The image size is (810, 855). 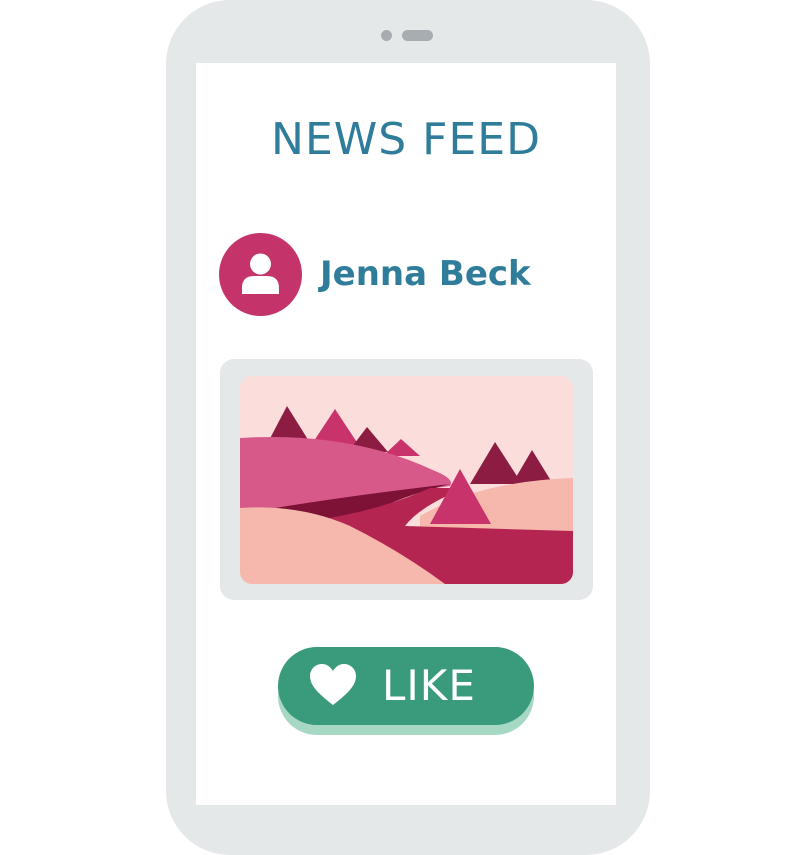 What do you see at coordinates (333, 684) in the screenshot?
I see `heart-icon` at bounding box center [333, 684].